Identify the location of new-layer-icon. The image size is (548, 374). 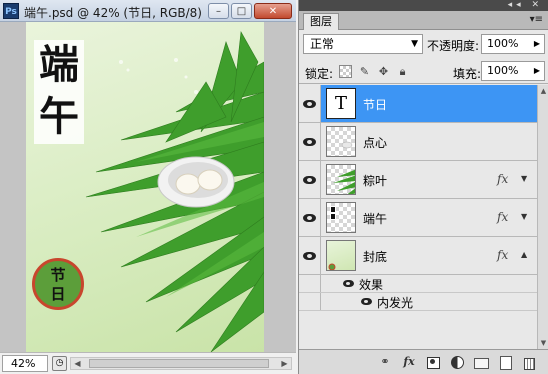
(505, 362).